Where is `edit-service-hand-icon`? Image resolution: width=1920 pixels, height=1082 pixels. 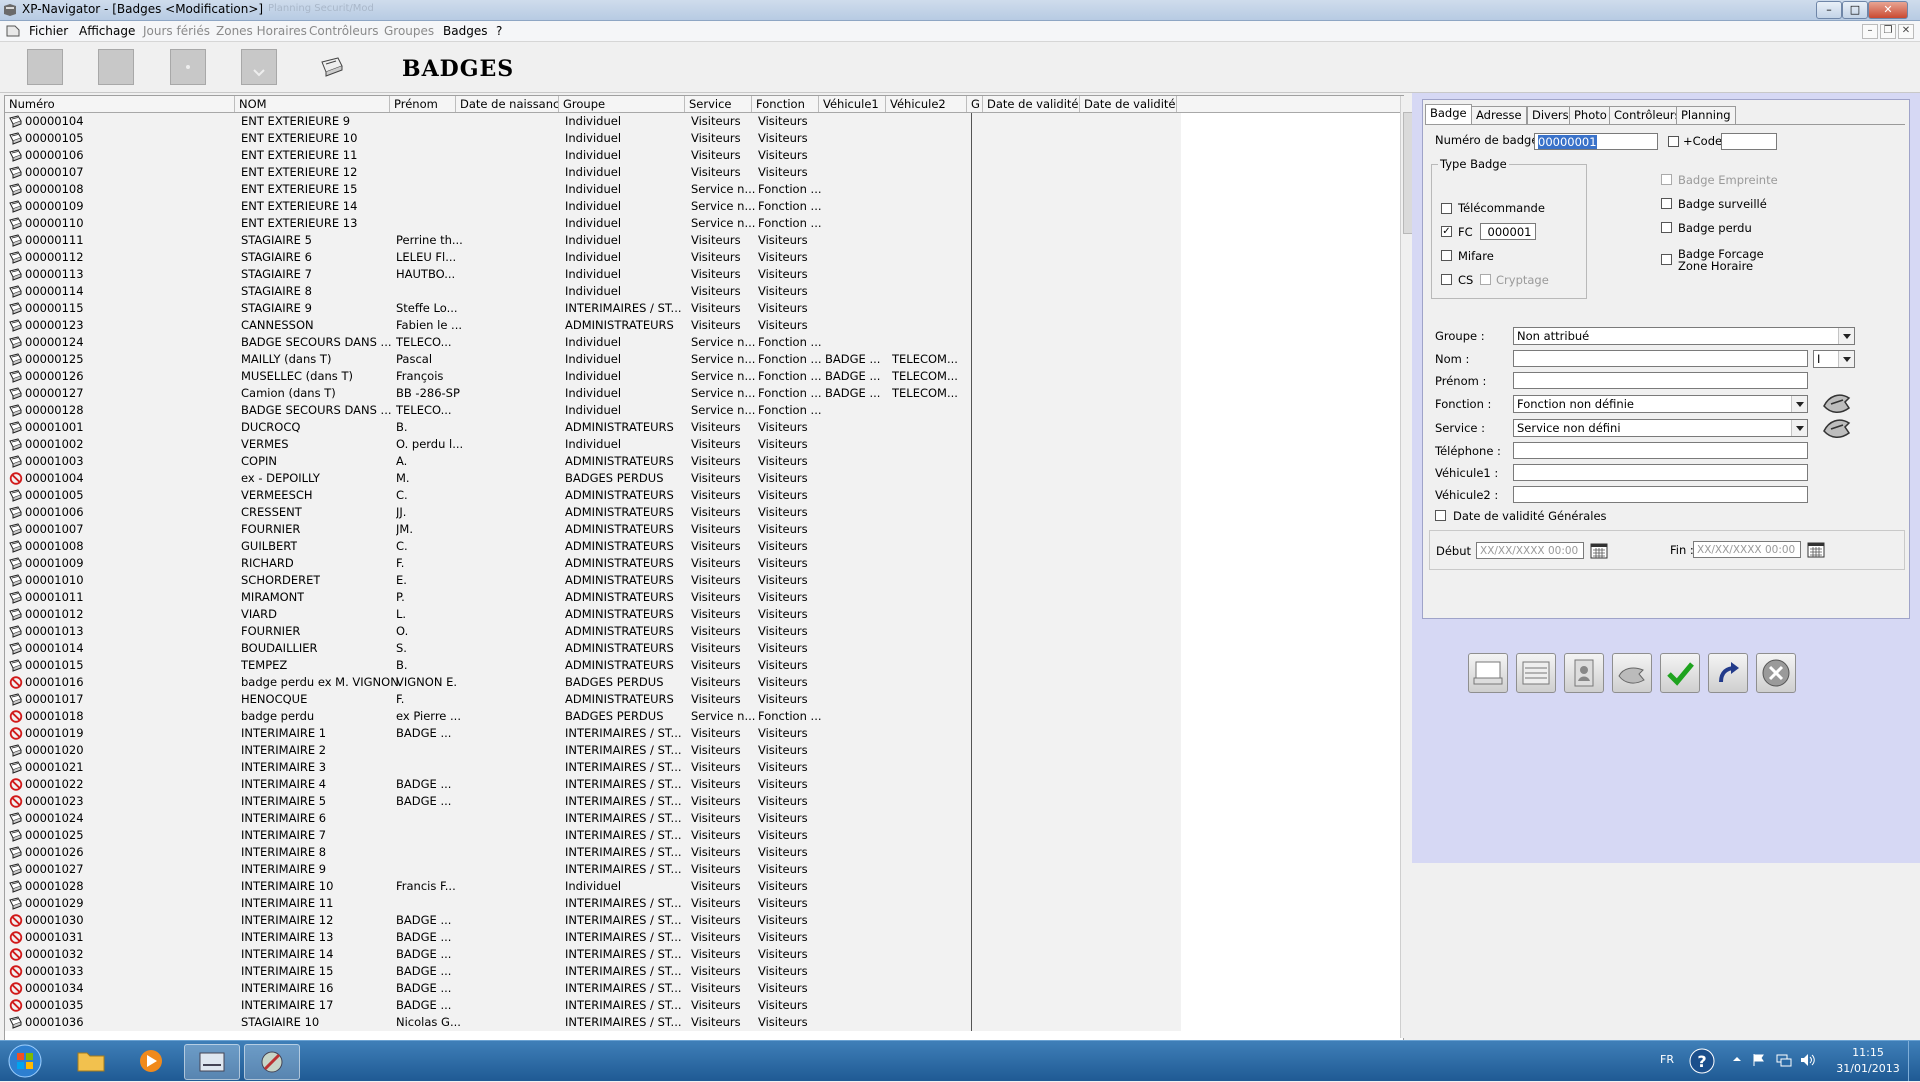
edit-service-hand-icon is located at coordinates (1837, 428).